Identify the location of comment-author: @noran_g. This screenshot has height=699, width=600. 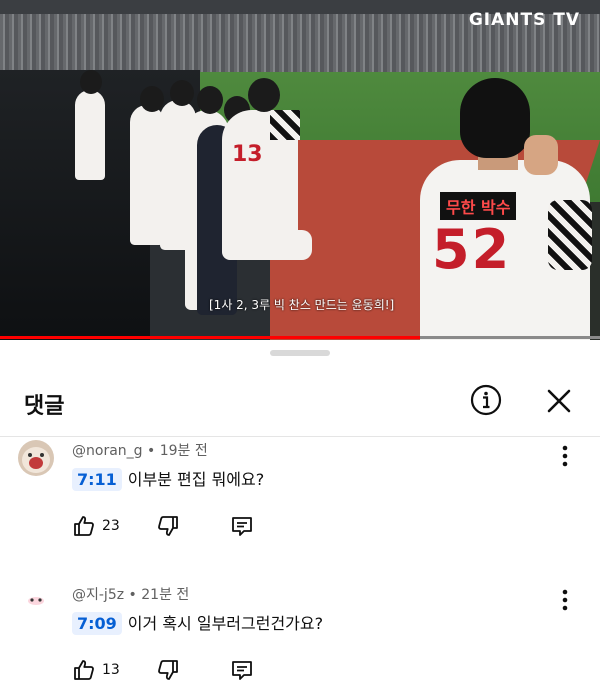
(107, 451).